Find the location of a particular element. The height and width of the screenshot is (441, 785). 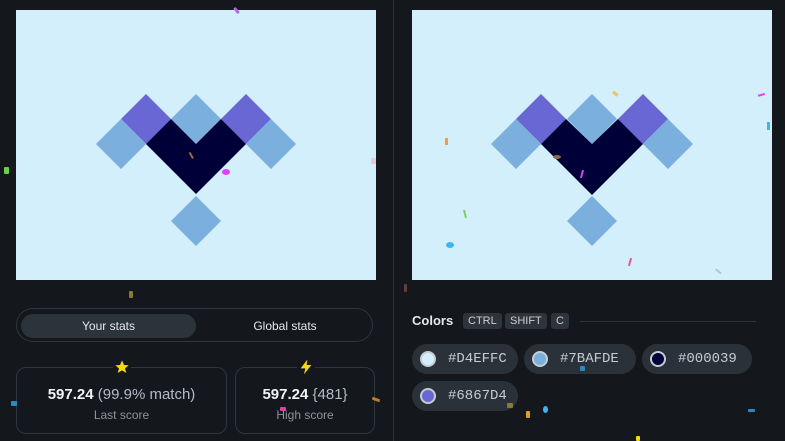

stats-tabs: Your stats Global stats is located at coordinates (194, 325).